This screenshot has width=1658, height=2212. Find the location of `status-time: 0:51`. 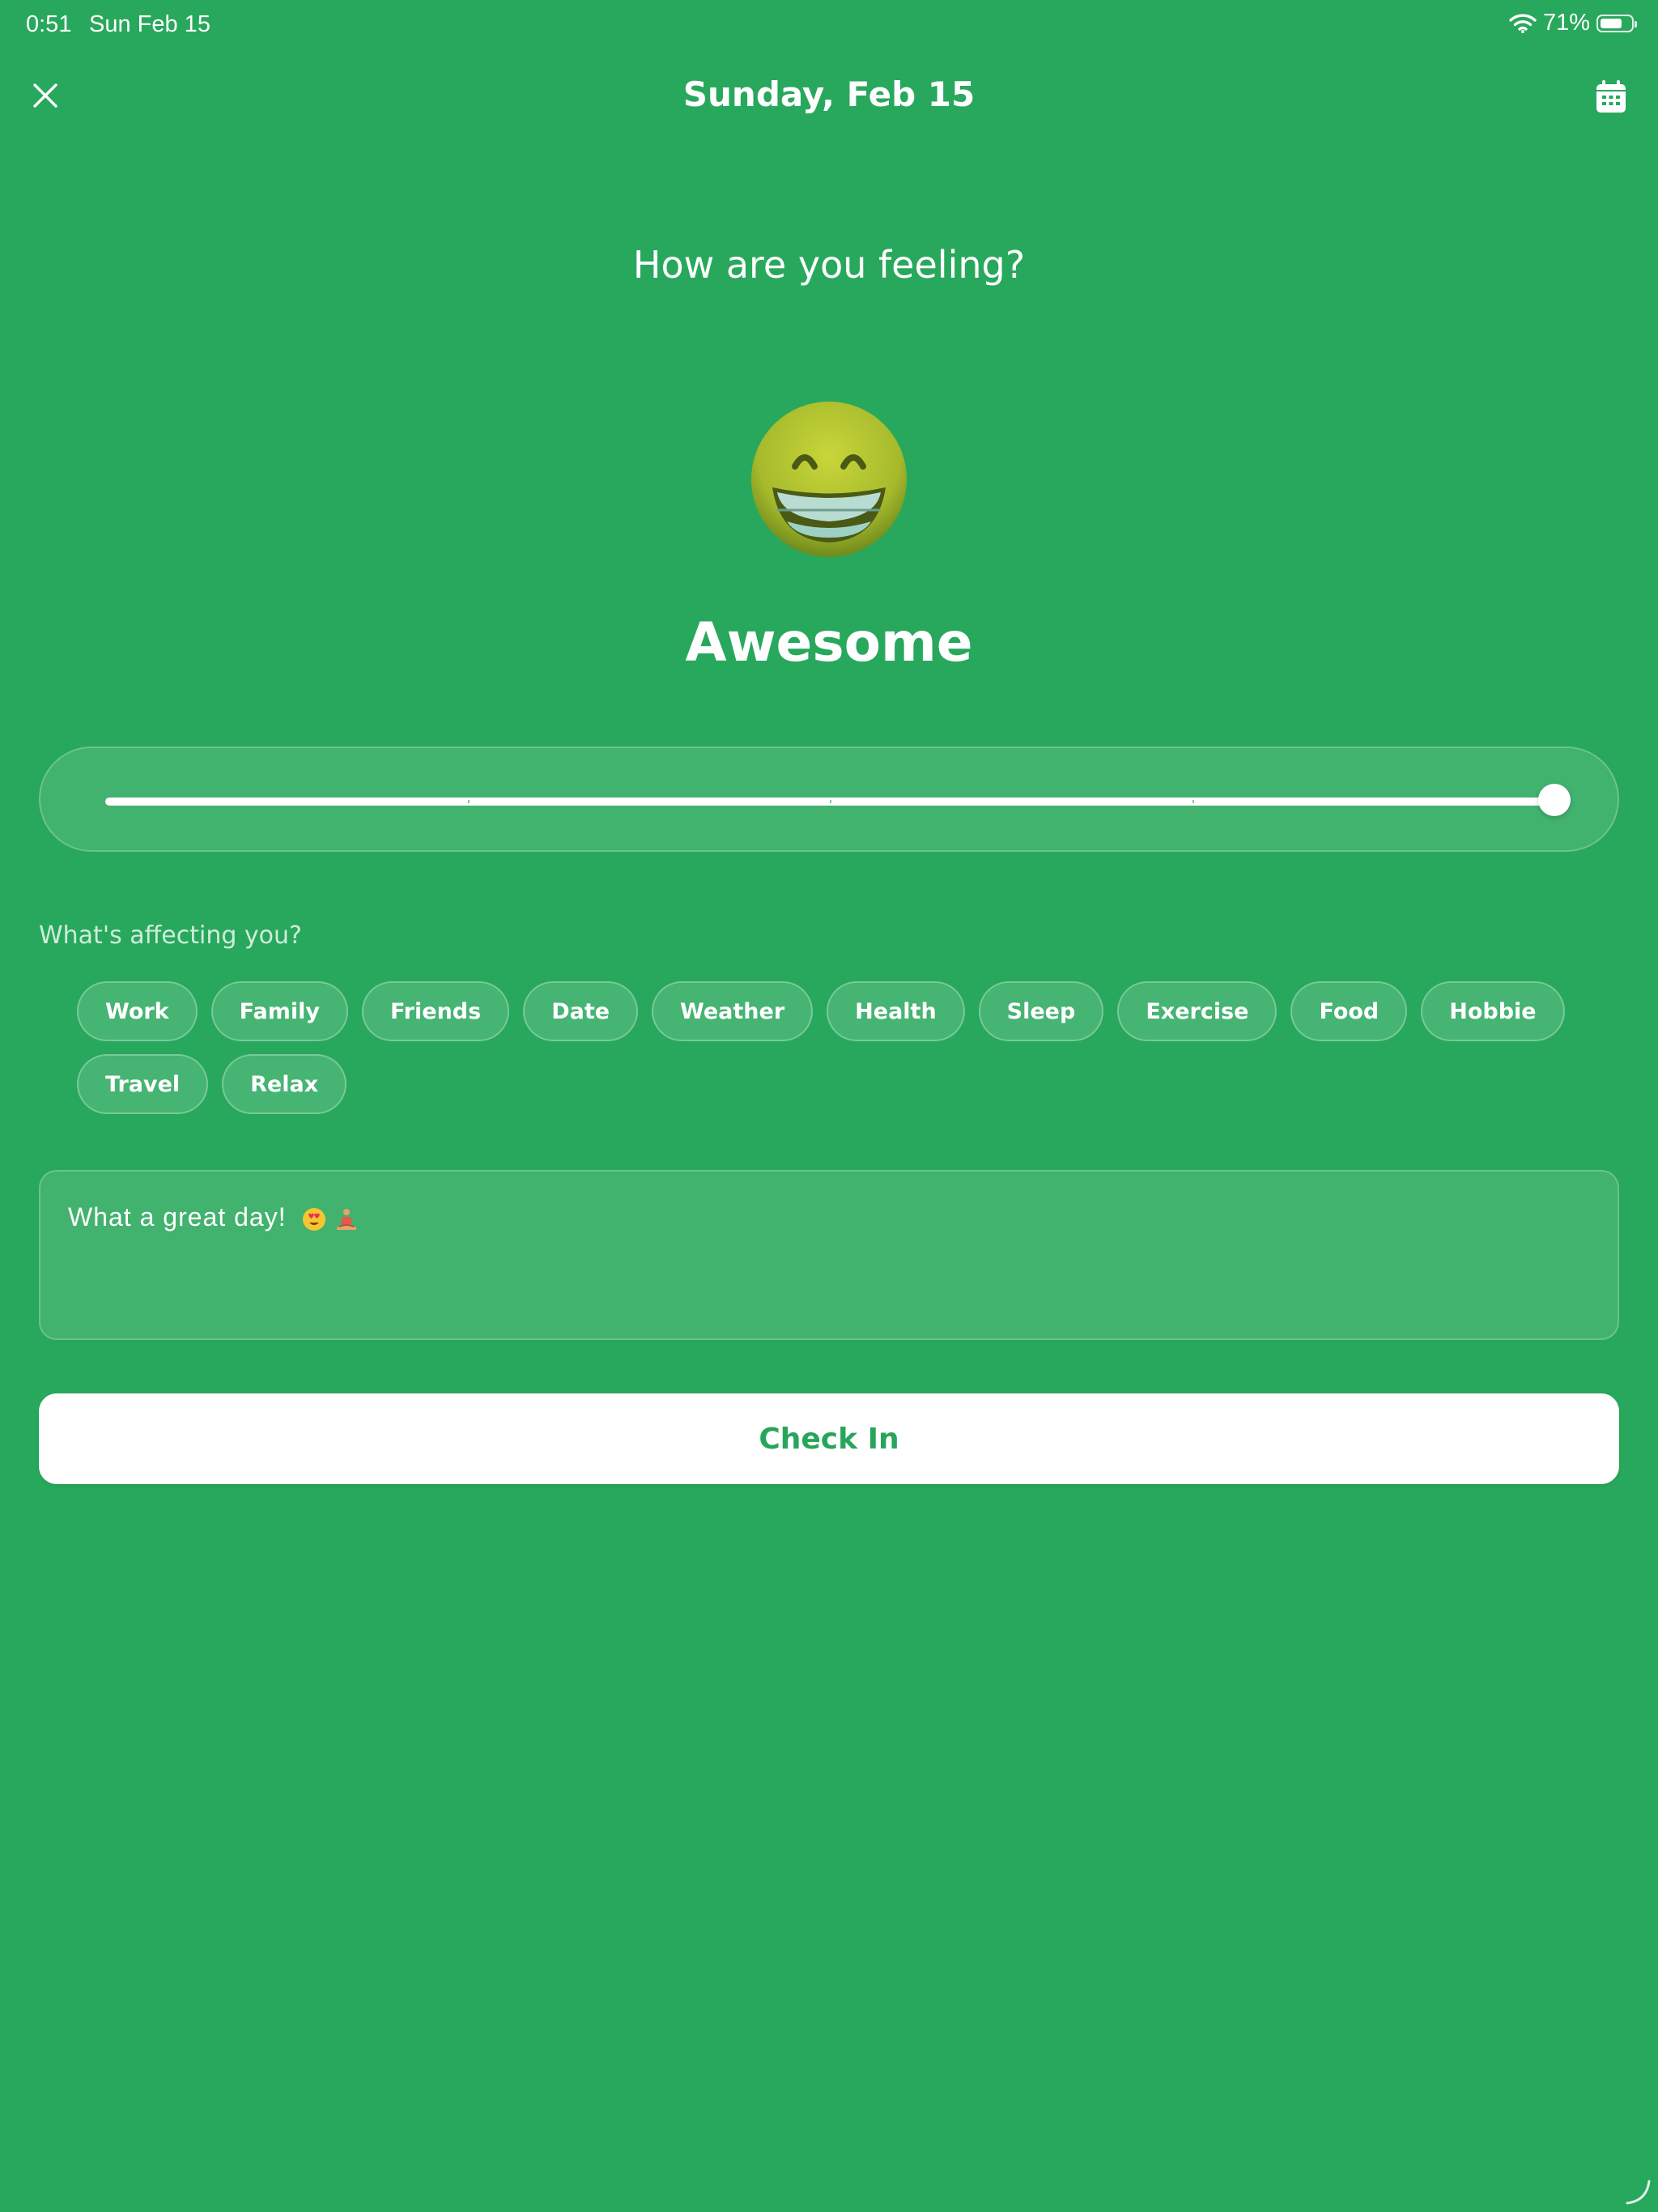

status-time: 0:51 is located at coordinates (49, 24).